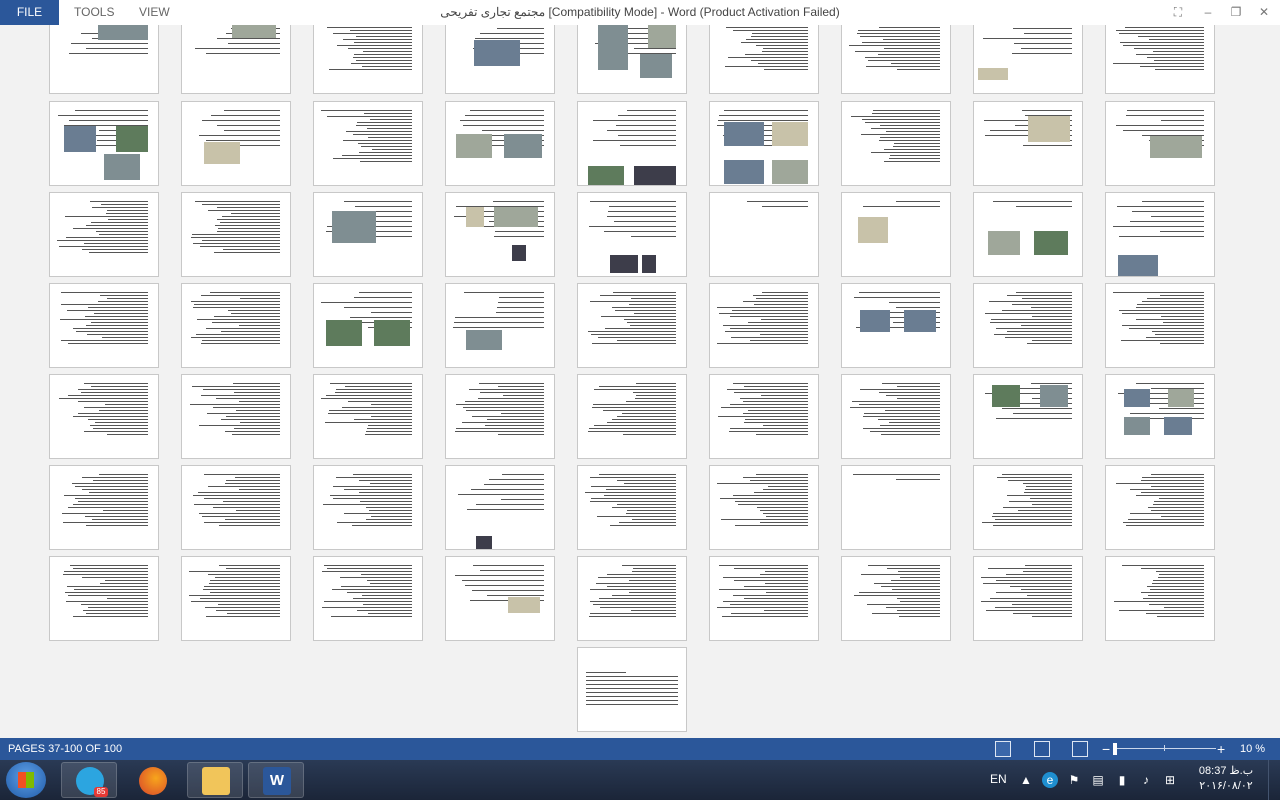 The width and height of the screenshot is (1280, 800). What do you see at coordinates (1115, 749) in the screenshot?
I see `zoom-slider-thumb` at bounding box center [1115, 749].